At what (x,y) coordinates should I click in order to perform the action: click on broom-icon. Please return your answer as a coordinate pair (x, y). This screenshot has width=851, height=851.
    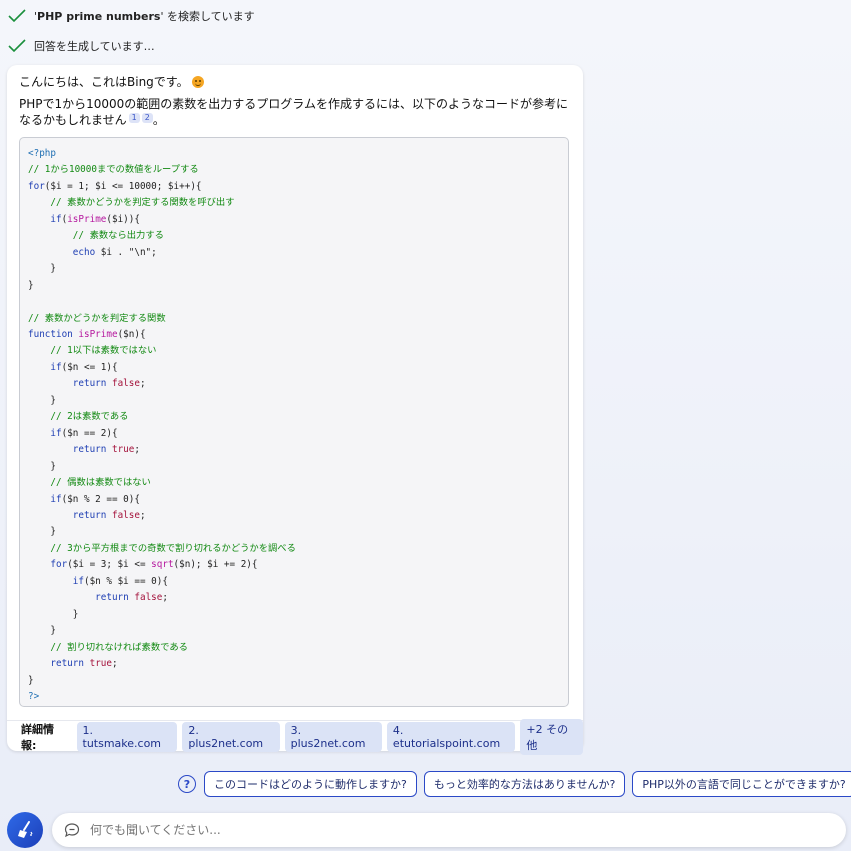
    Looking at the image, I should click on (25, 829).